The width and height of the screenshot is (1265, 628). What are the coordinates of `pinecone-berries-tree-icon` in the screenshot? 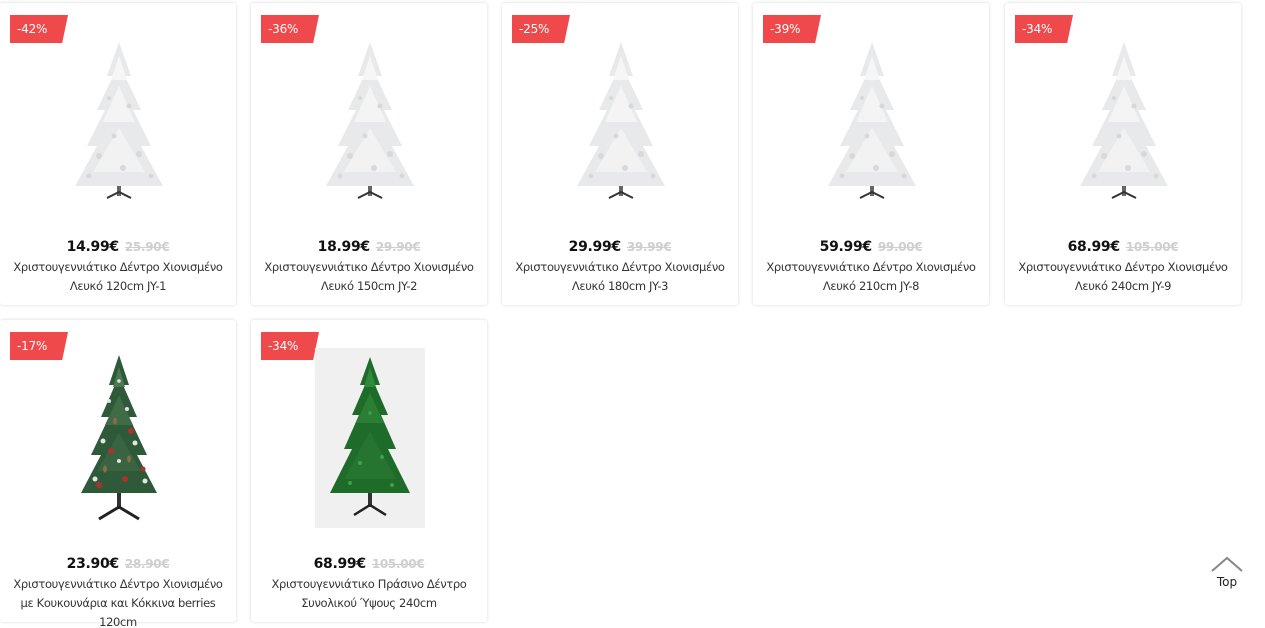 It's located at (119, 437).